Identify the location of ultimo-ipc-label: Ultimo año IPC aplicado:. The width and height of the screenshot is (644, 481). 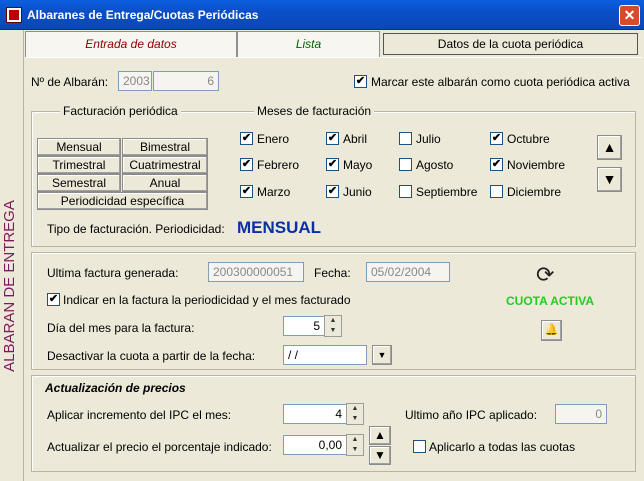
(471, 415).